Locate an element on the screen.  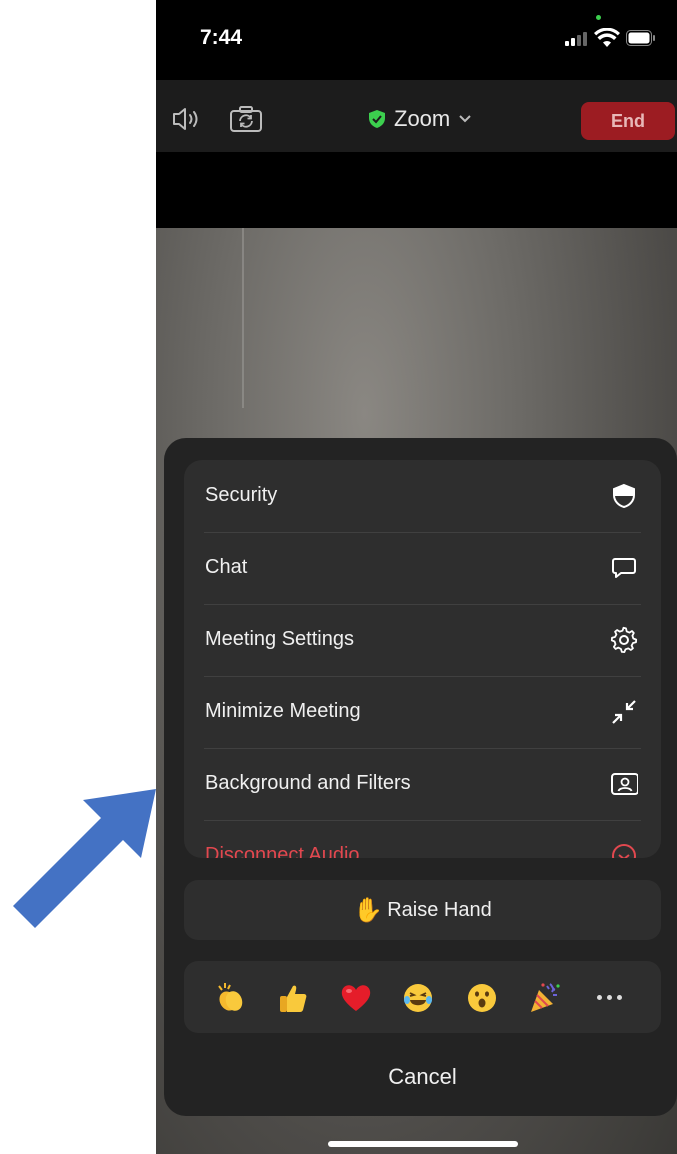
laughing-face-icon is located at coordinates (418, 998).